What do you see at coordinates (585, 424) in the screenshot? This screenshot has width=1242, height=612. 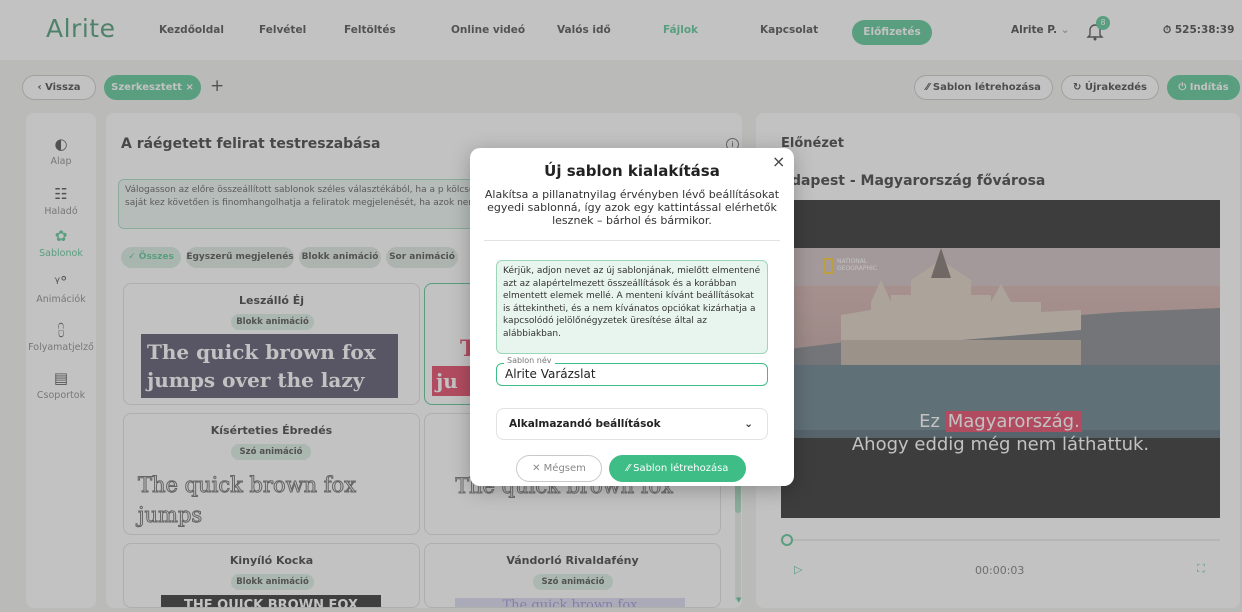 I see `accordion-label: Alkalmazandó beállítások` at bounding box center [585, 424].